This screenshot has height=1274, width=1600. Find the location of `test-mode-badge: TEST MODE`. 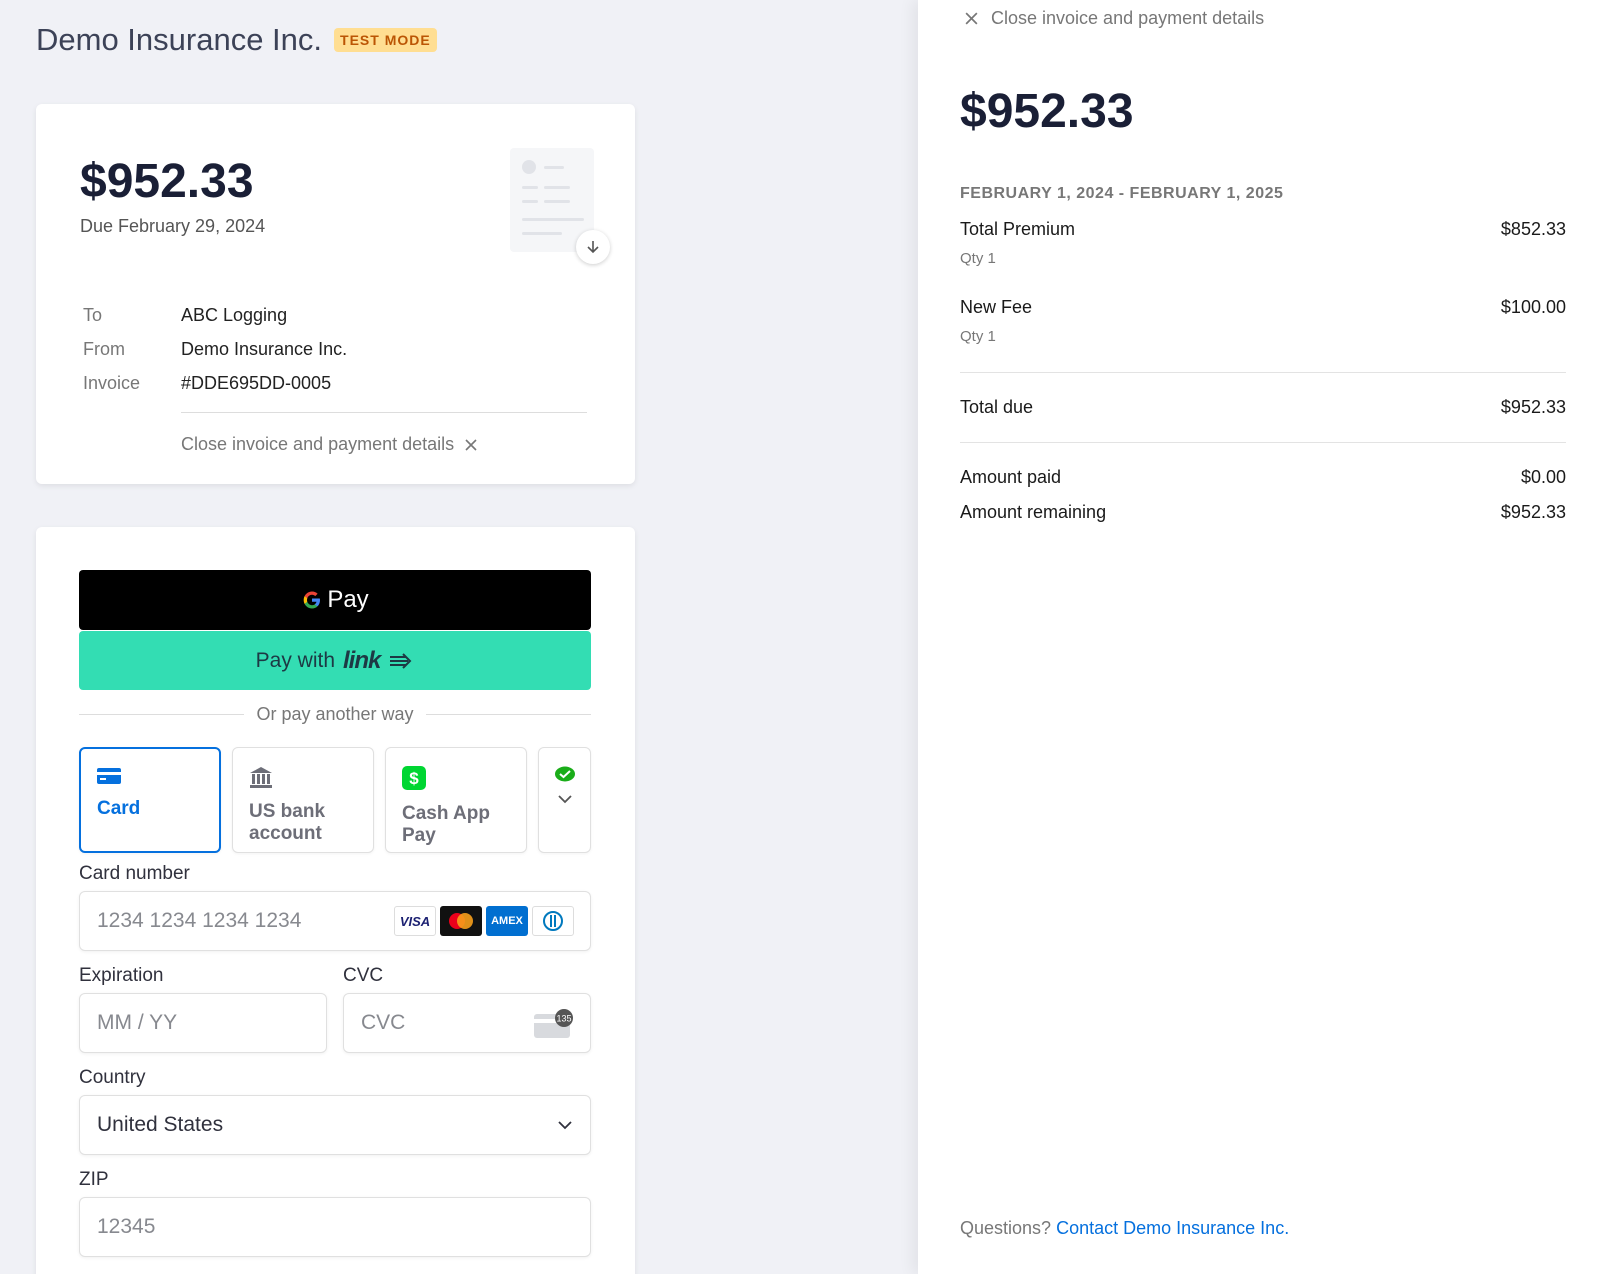

test-mode-badge: TEST MODE is located at coordinates (385, 40).